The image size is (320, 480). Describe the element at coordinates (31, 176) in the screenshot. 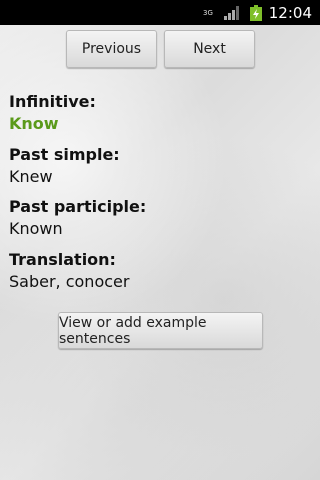

I see `past-simple-value: Knew` at that location.